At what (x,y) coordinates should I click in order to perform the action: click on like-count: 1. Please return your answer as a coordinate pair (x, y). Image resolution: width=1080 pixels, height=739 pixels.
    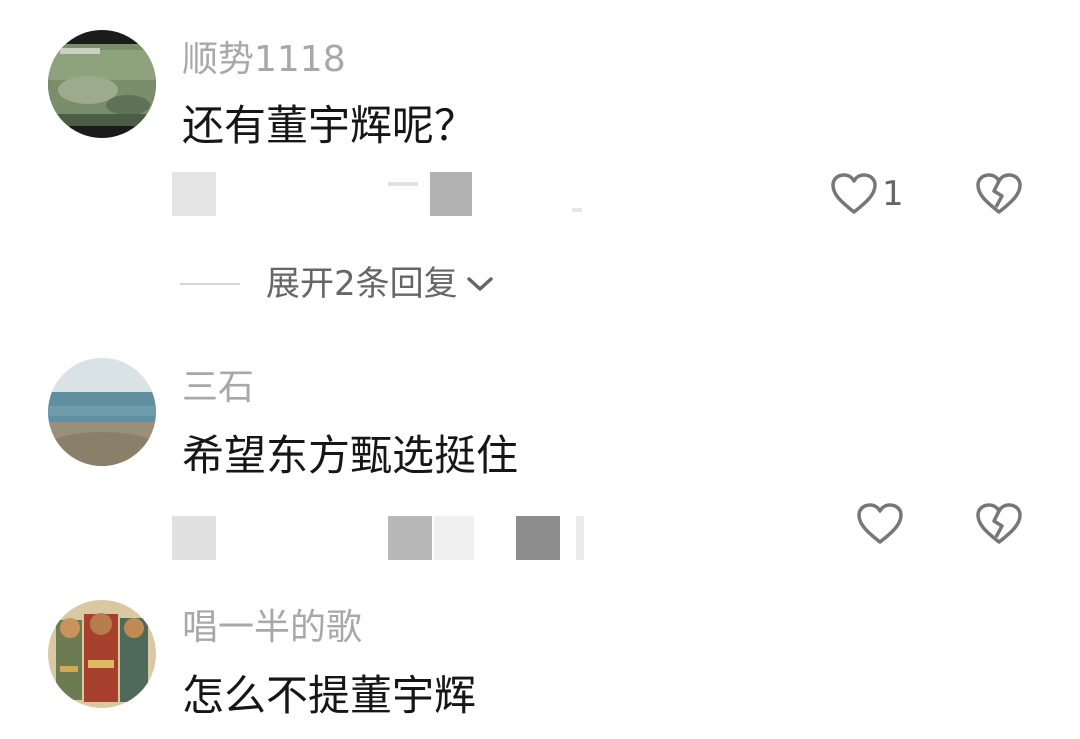
    Looking at the image, I should click on (893, 194).